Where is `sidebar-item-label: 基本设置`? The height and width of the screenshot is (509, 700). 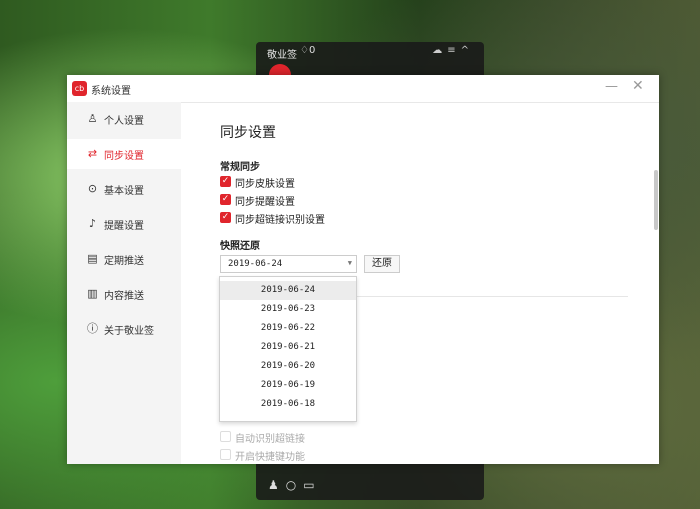
sidebar-item-label: 基本设置 is located at coordinates (124, 191).